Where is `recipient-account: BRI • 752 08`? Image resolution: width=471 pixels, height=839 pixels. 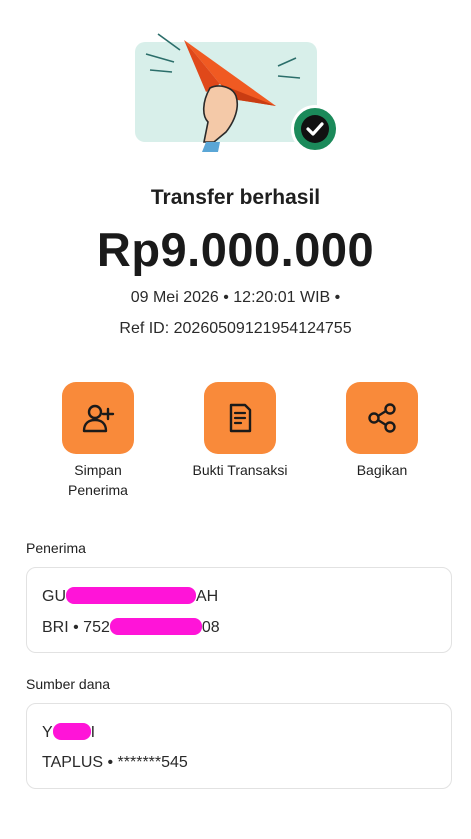
recipient-account: BRI • 752 08 is located at coordinates (131, 627).